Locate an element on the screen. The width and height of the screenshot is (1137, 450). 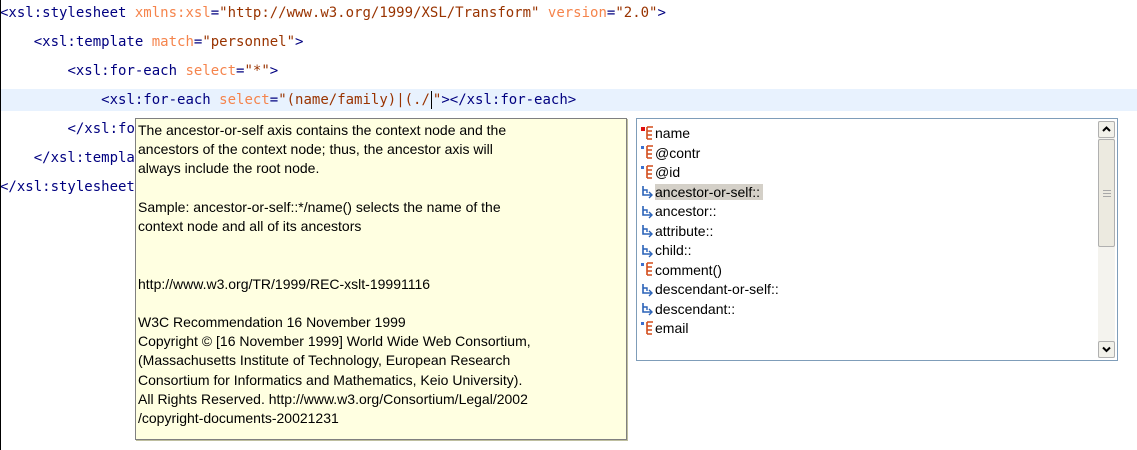
completion-item-label: child:: is located at coordinates (673, 250).